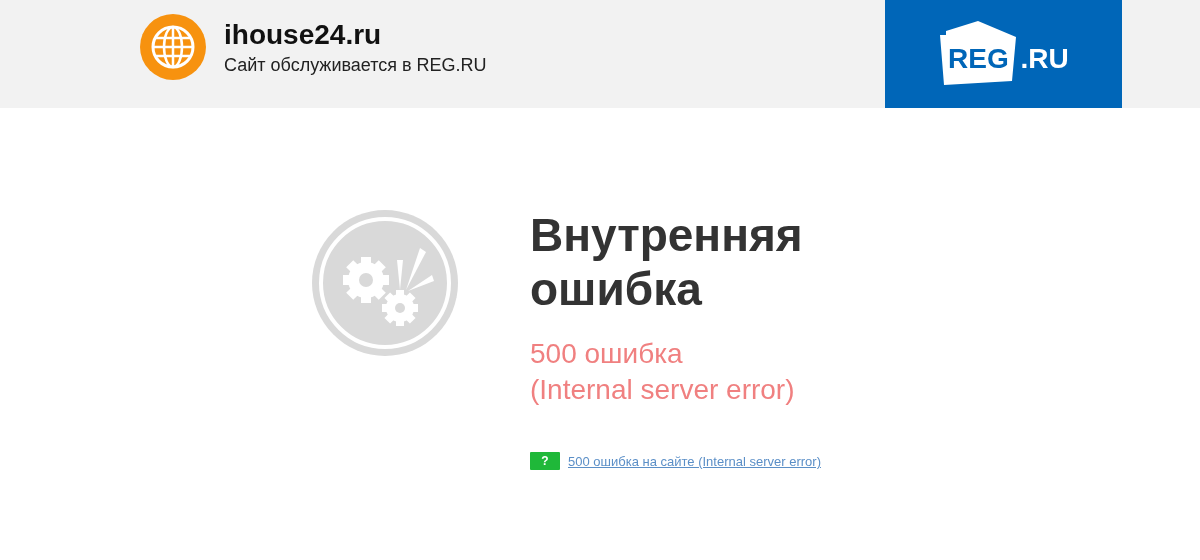  I want to click on logo-text: REG, so click(978, 59).